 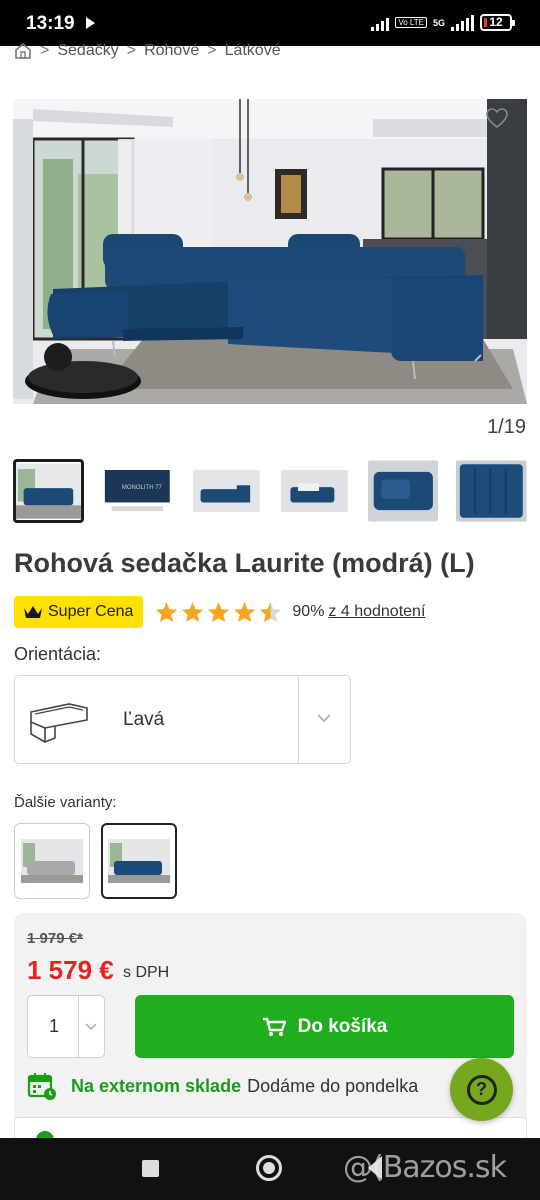 What do you see at coordinates (506, 427) in the screenshot?
I see `gallery-counter: 1/19` at bounding box center [506, 427].